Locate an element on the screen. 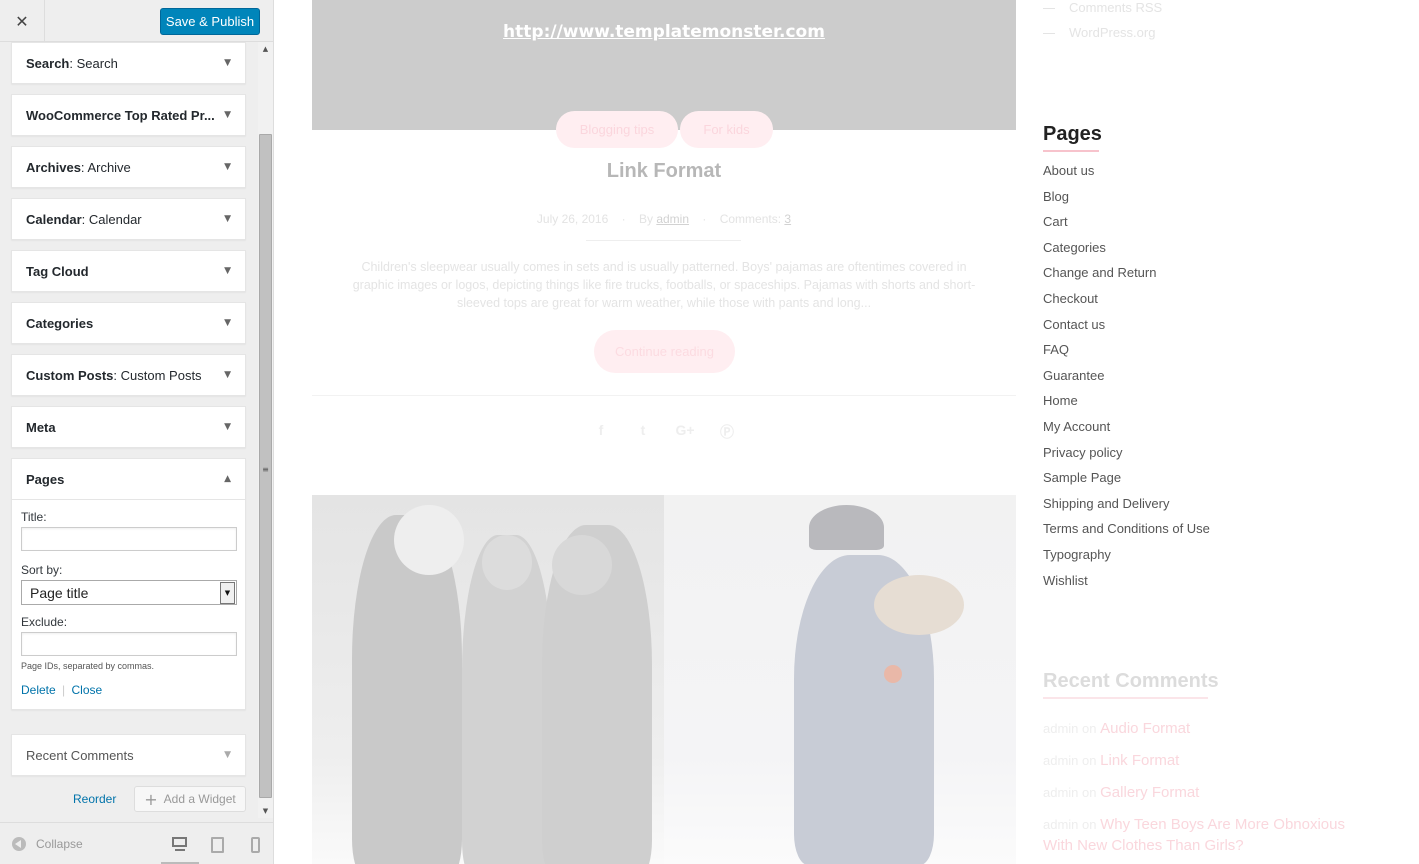 The width and height of the screenshot is (1419, 864). title-input is located at coordinates (129, 539).